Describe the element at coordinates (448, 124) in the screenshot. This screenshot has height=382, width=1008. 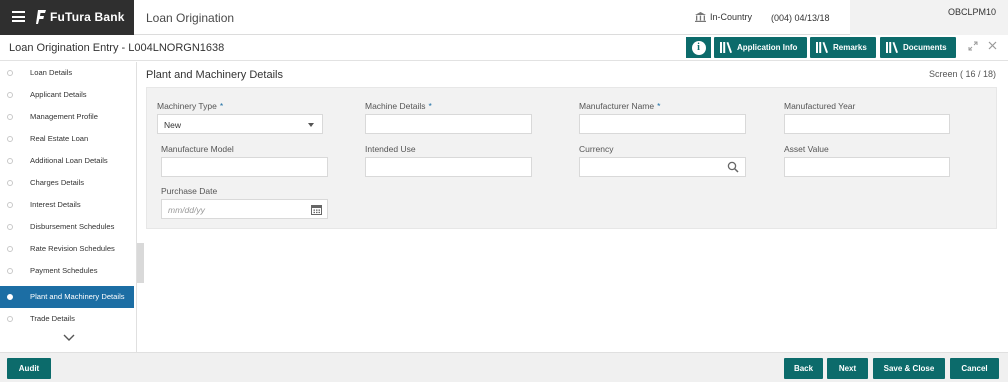
I see `machine-details-input` at that location.